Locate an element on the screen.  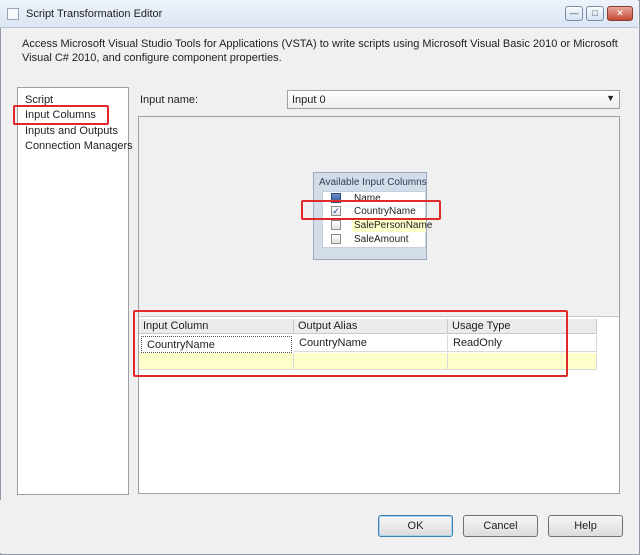
nav-item-script: Script is located at coordinates (39, 100).